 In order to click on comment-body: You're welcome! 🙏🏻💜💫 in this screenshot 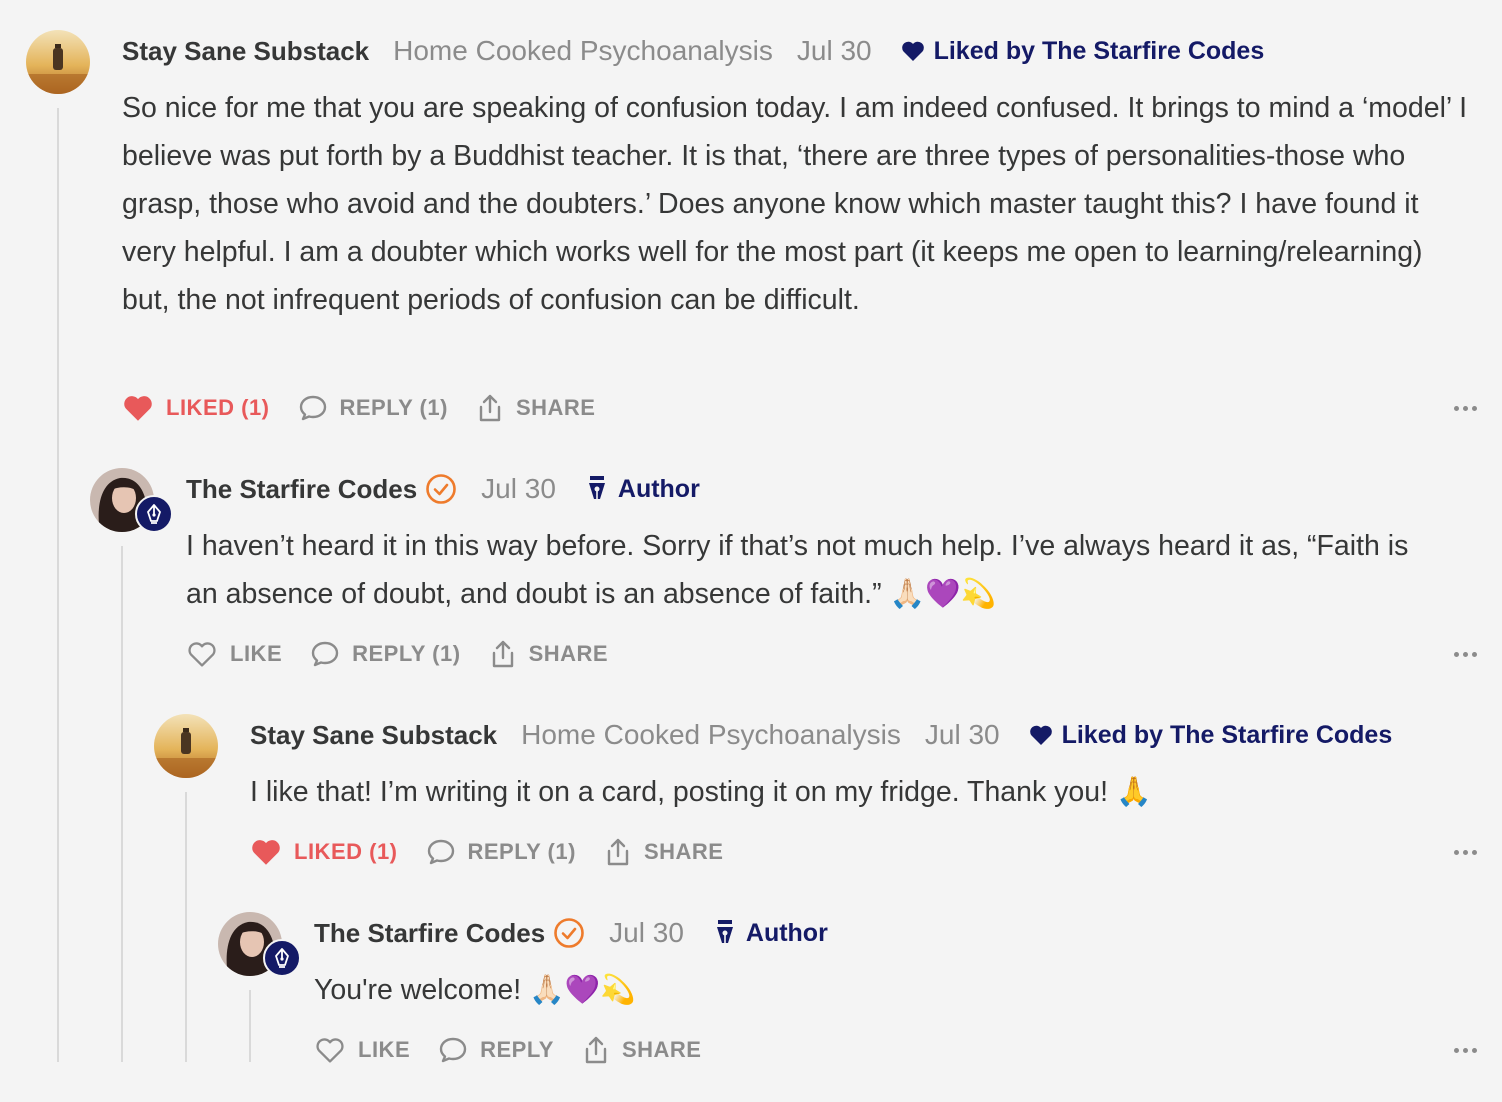, I will do `click(475, 990)`.